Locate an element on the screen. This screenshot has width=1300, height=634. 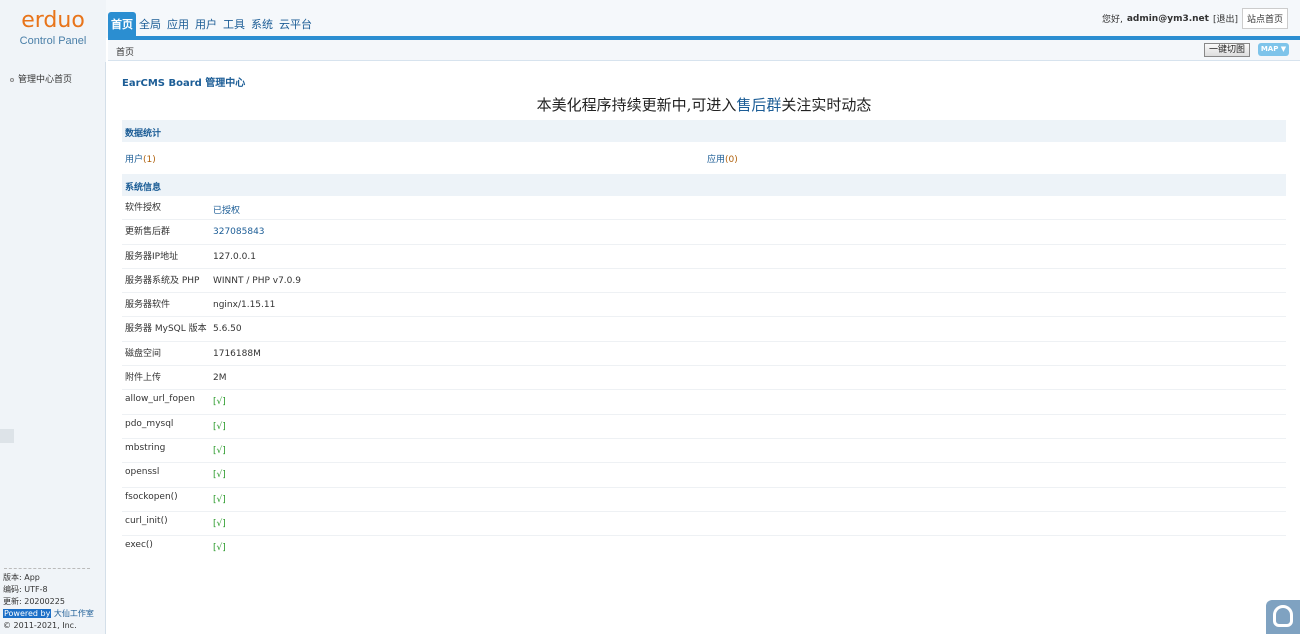
tab-cloud: 云平台 is located at coordinates (295, 28).